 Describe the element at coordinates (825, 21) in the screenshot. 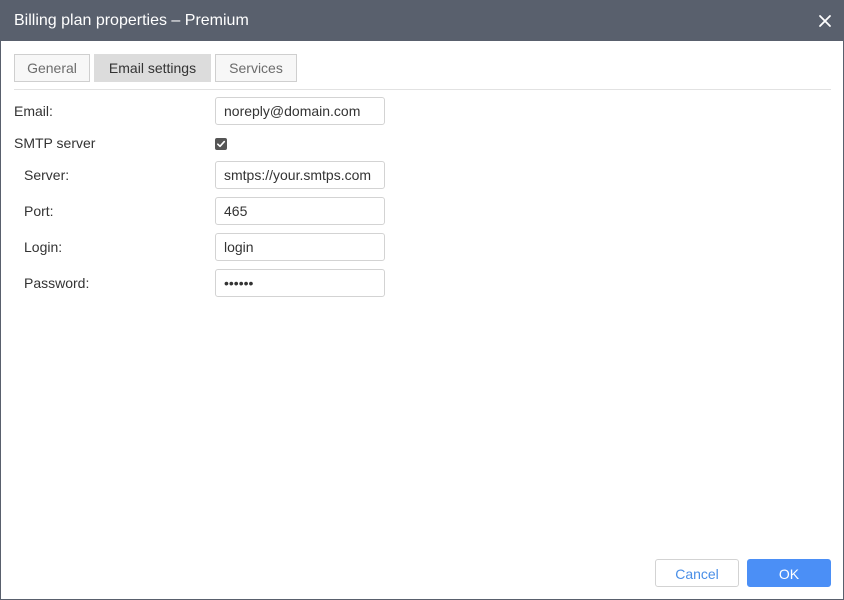

I see `close-icon` at that location.